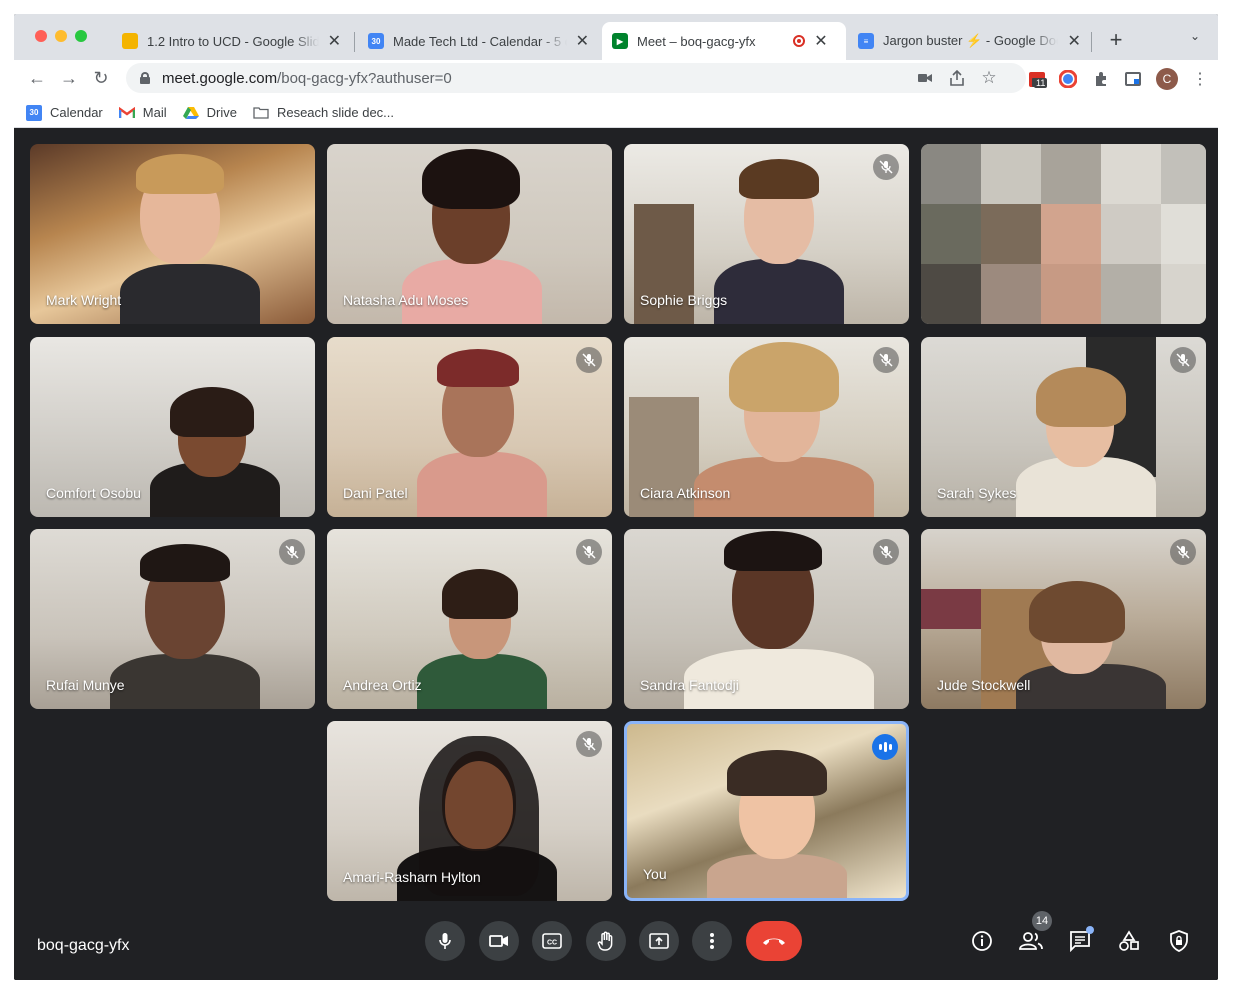  What do you see at coordinates (190, 113) in the screenshot?
I see `drive-icon` at bounding box center [190, 113].